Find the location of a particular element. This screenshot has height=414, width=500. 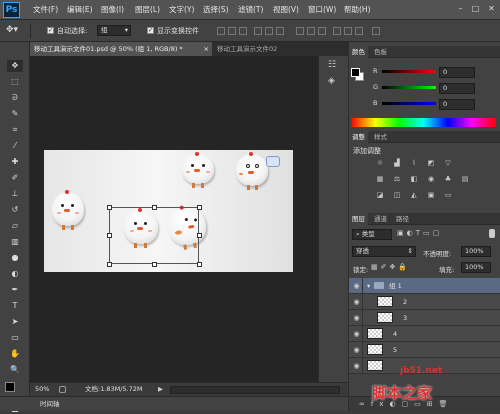

eyedropper-tool-icon: ⁄ is located at coordinates (15, 146).